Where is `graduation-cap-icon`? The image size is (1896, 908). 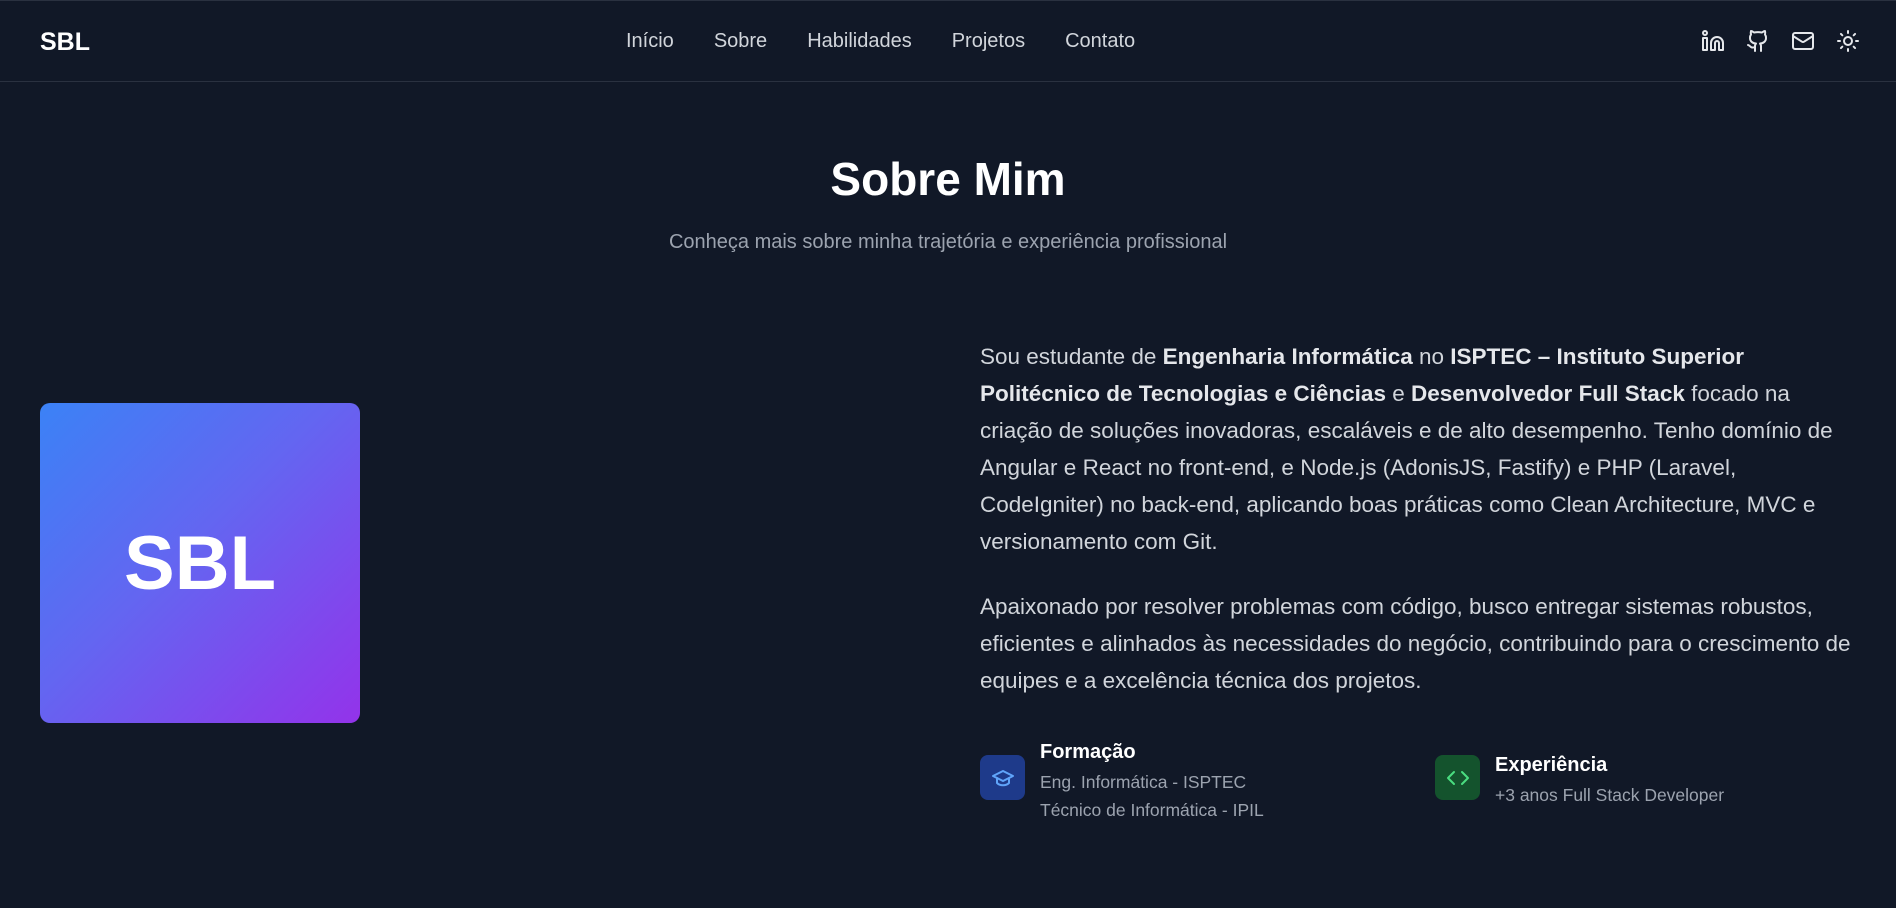 graduation-cap-icon is located at coordinates (1002, 777).